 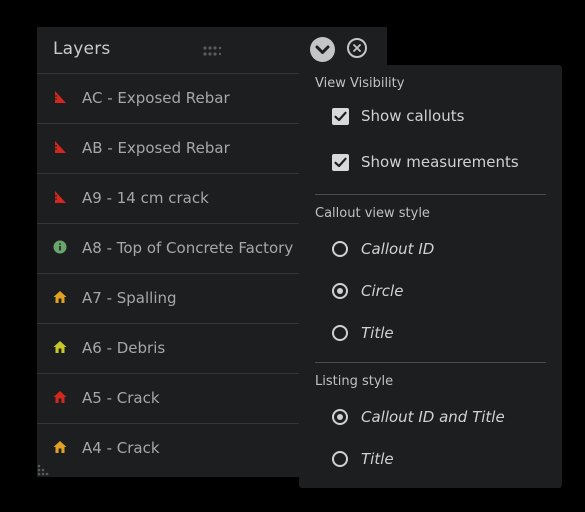 What do you see at coordinates (360, 83) in the screenshot?
I see `section-title-view-visibility: View Visibility` at bounding box center [360, 83].